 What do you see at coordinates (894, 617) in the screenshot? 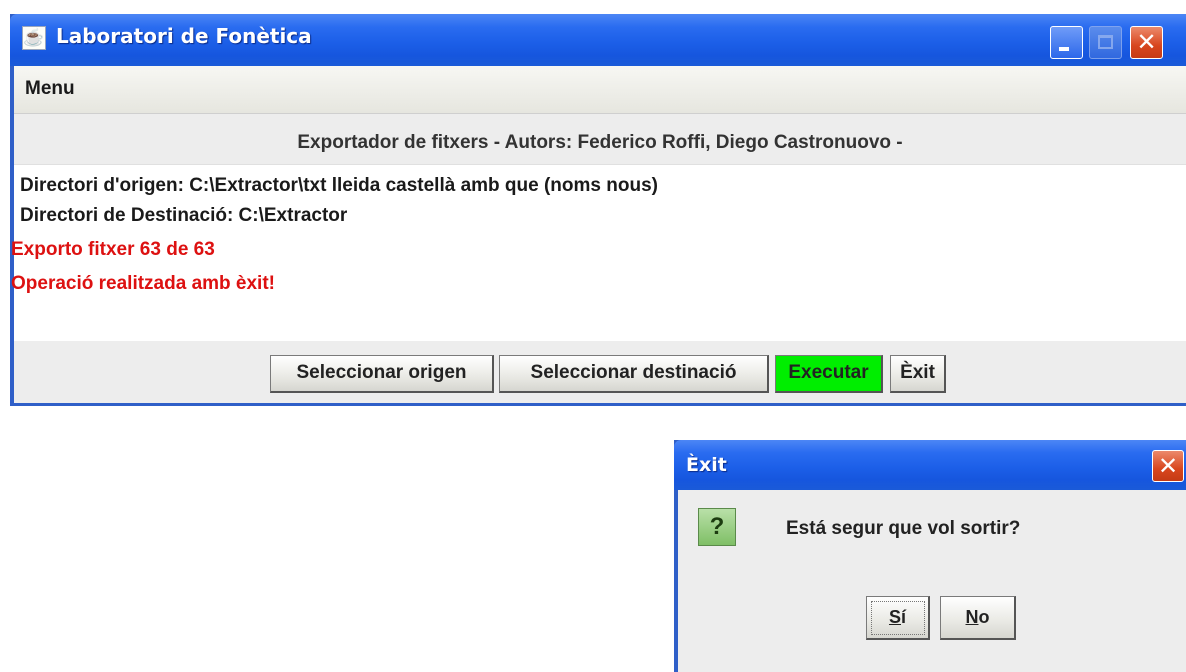
I see `yes-mnemonic: S` at bounding box center [894, 617].